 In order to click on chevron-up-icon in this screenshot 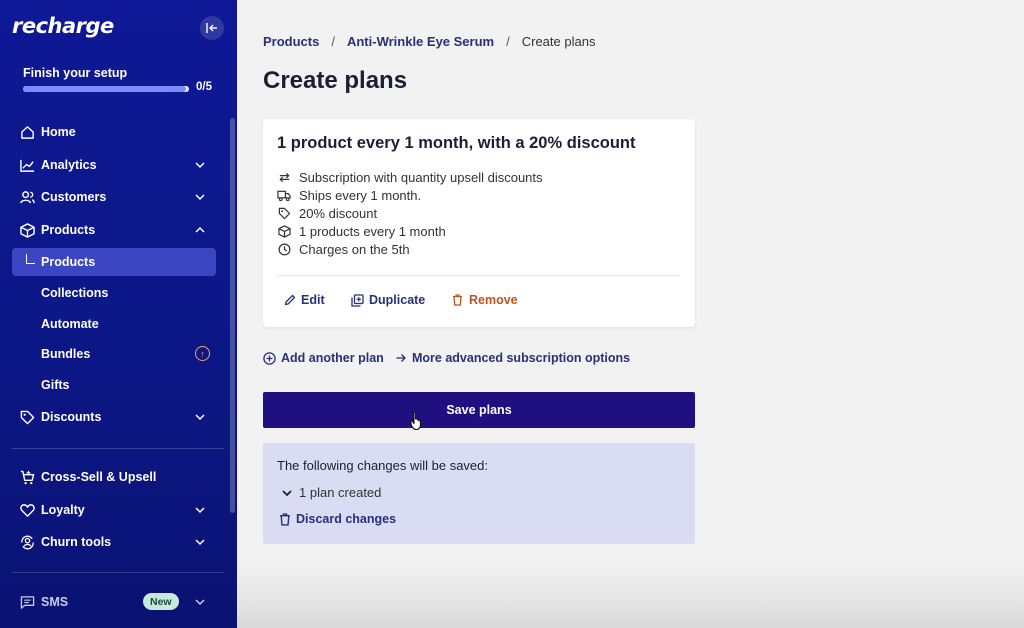, I will do `click(200, 230)`.